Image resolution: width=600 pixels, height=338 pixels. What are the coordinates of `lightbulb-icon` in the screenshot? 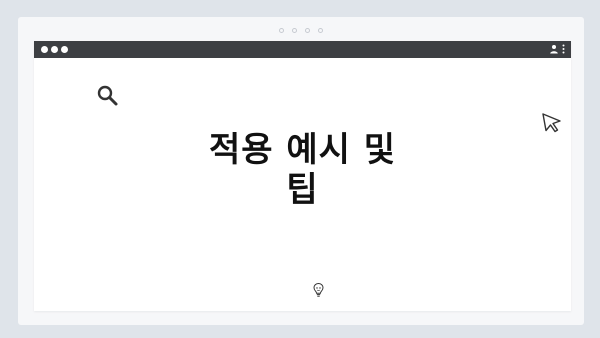 It's located at (318, 289).